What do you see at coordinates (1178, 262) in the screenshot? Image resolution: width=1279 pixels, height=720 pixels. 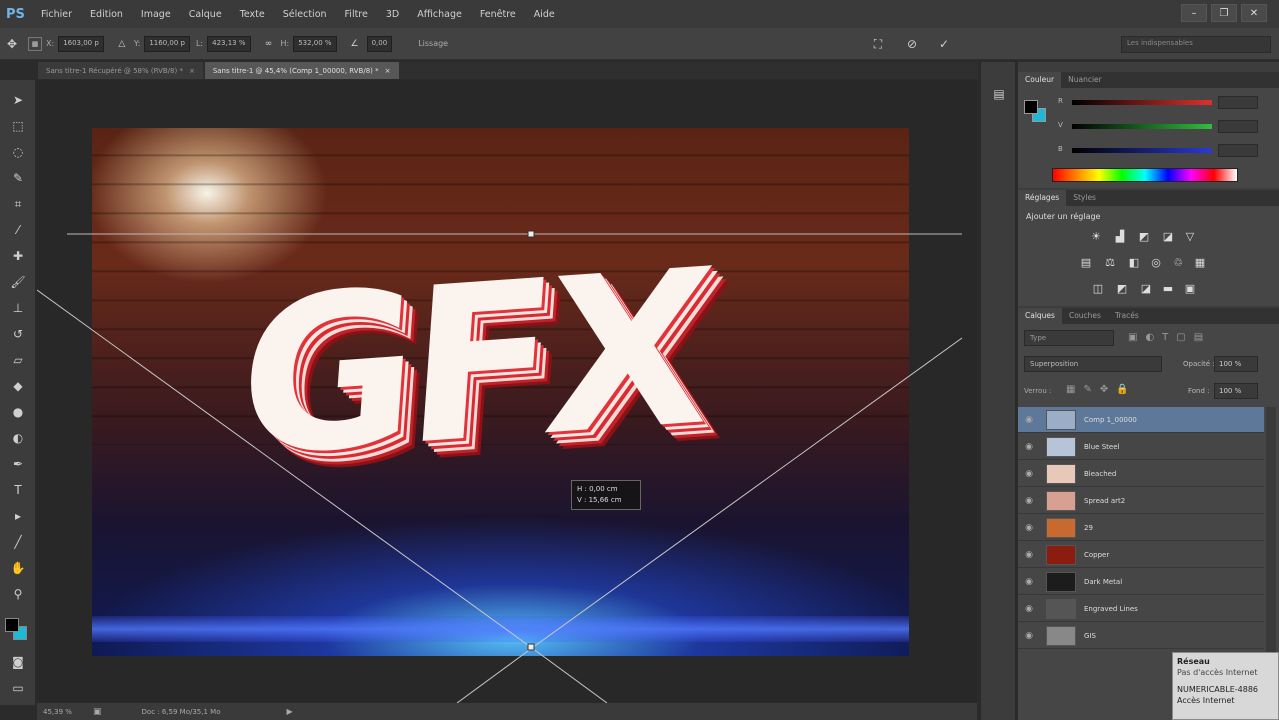 I see `channel-mixer-icon: ♲` at bounding box center [1178, 262].